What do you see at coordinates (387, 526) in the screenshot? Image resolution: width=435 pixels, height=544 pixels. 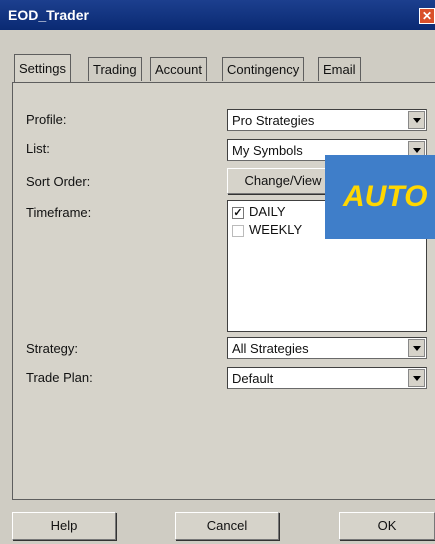 I see `ok-button: OK` at bounding box center [387, 526].